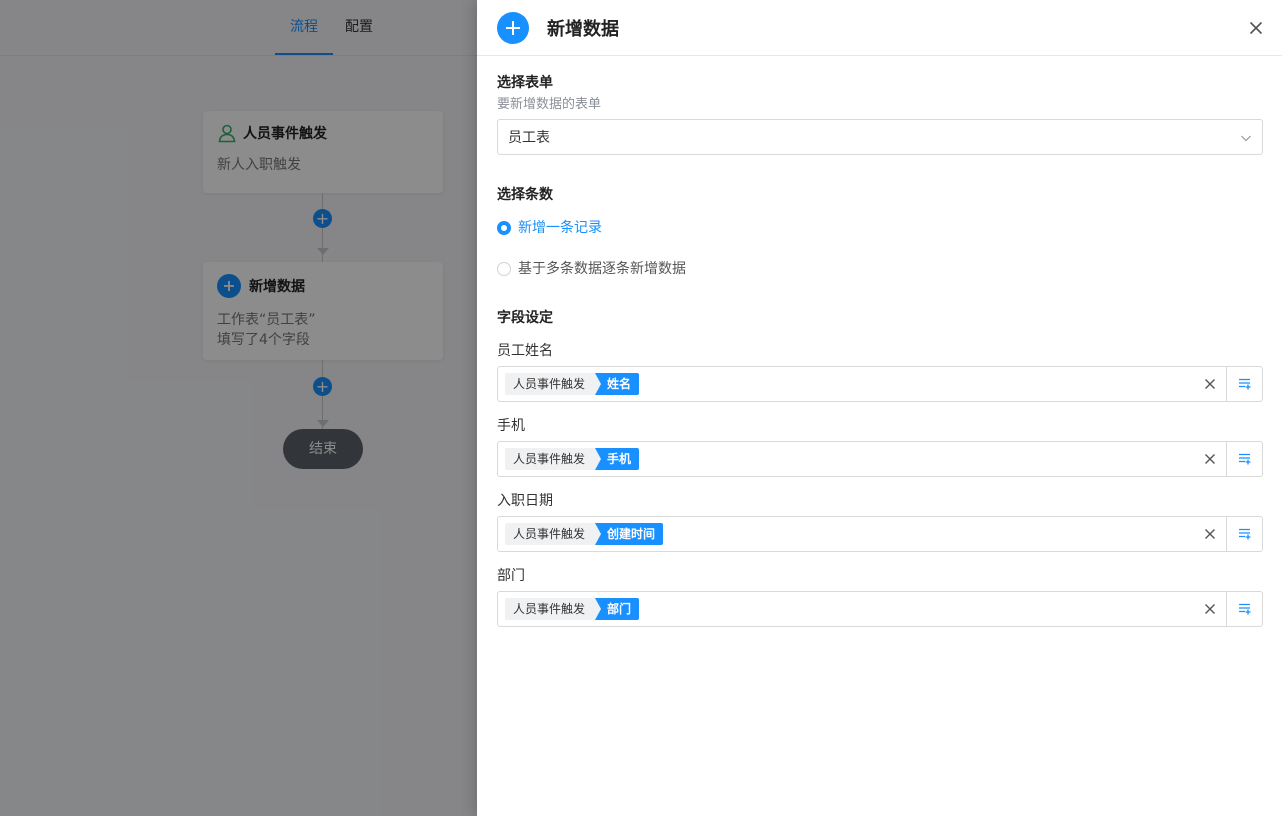 This screenshot has width=1282, height=816. Describe the element at coordinates (617, 609) in the screenshot. I see `field-tag: 部门` at that location.